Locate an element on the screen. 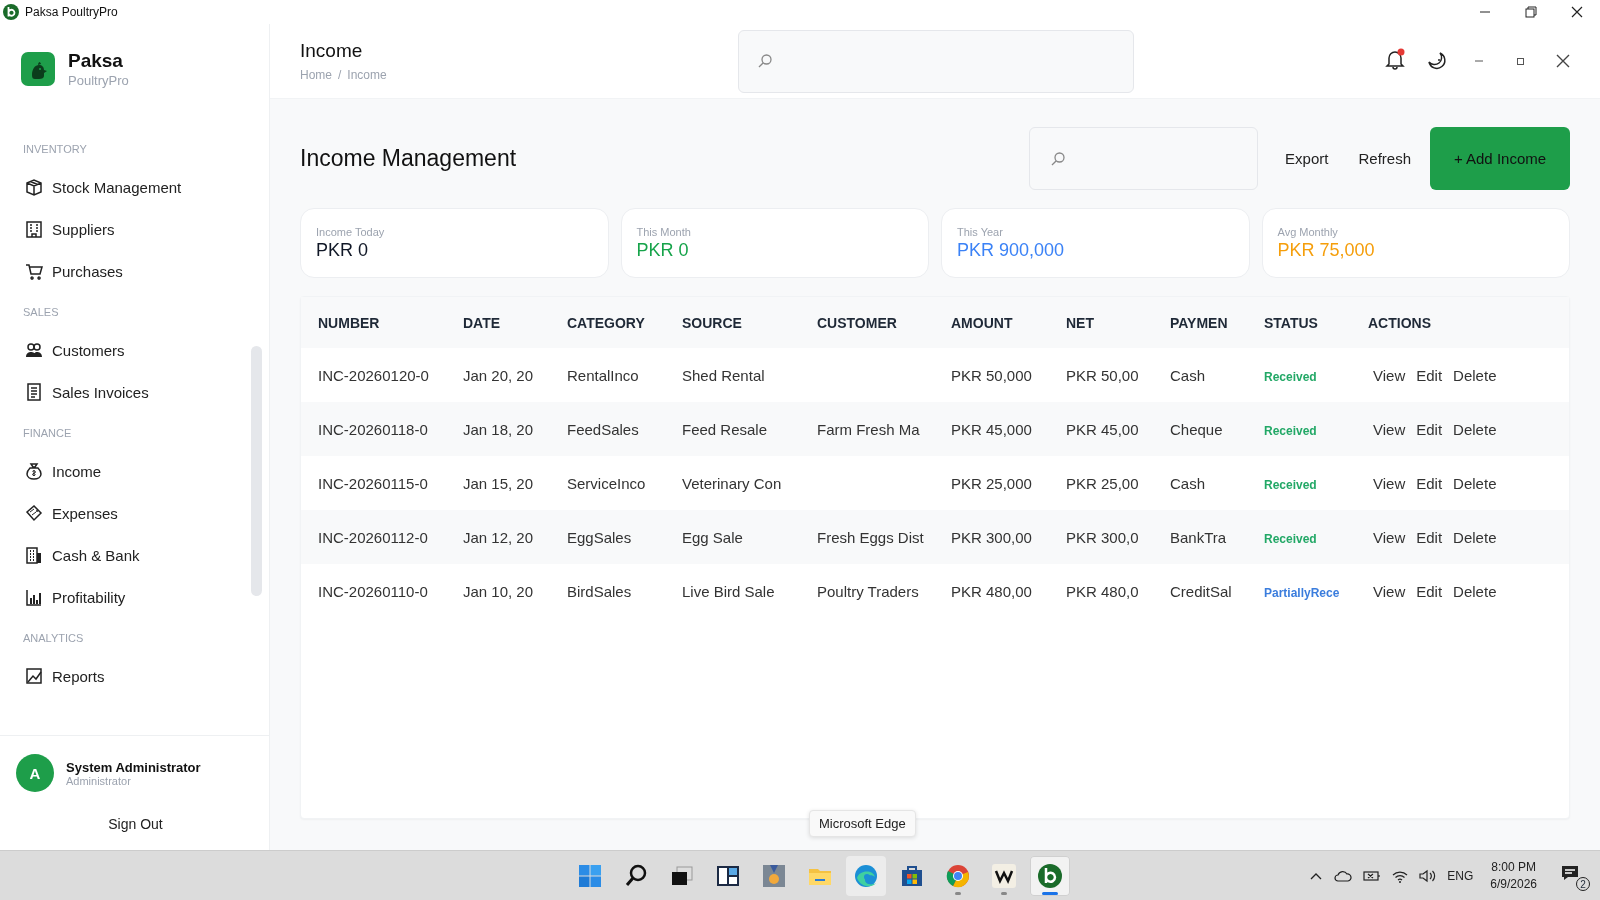 This screenshot has height=900, width=1600. column-header: STATUS is located at coordinates (1291, 322).